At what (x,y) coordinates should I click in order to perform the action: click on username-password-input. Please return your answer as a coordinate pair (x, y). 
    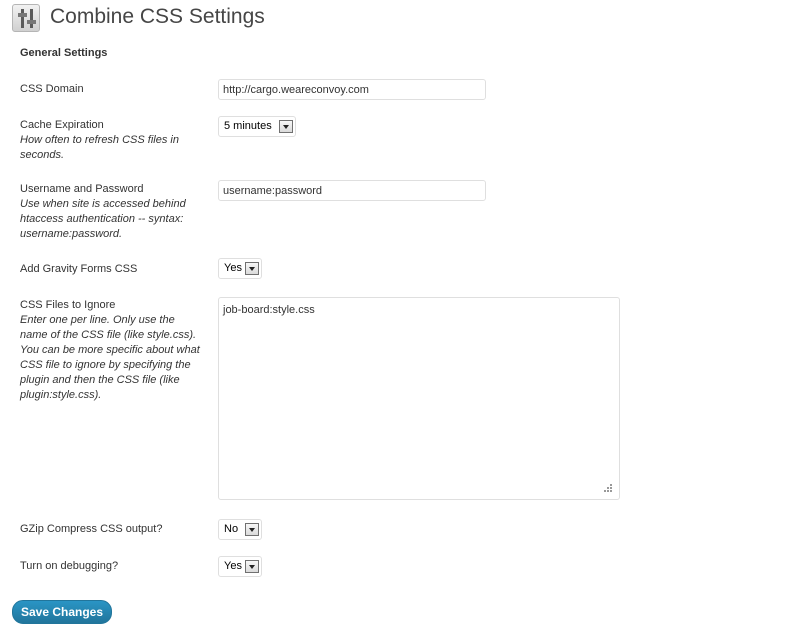
    Looking at the image, I should click on (352, 190).